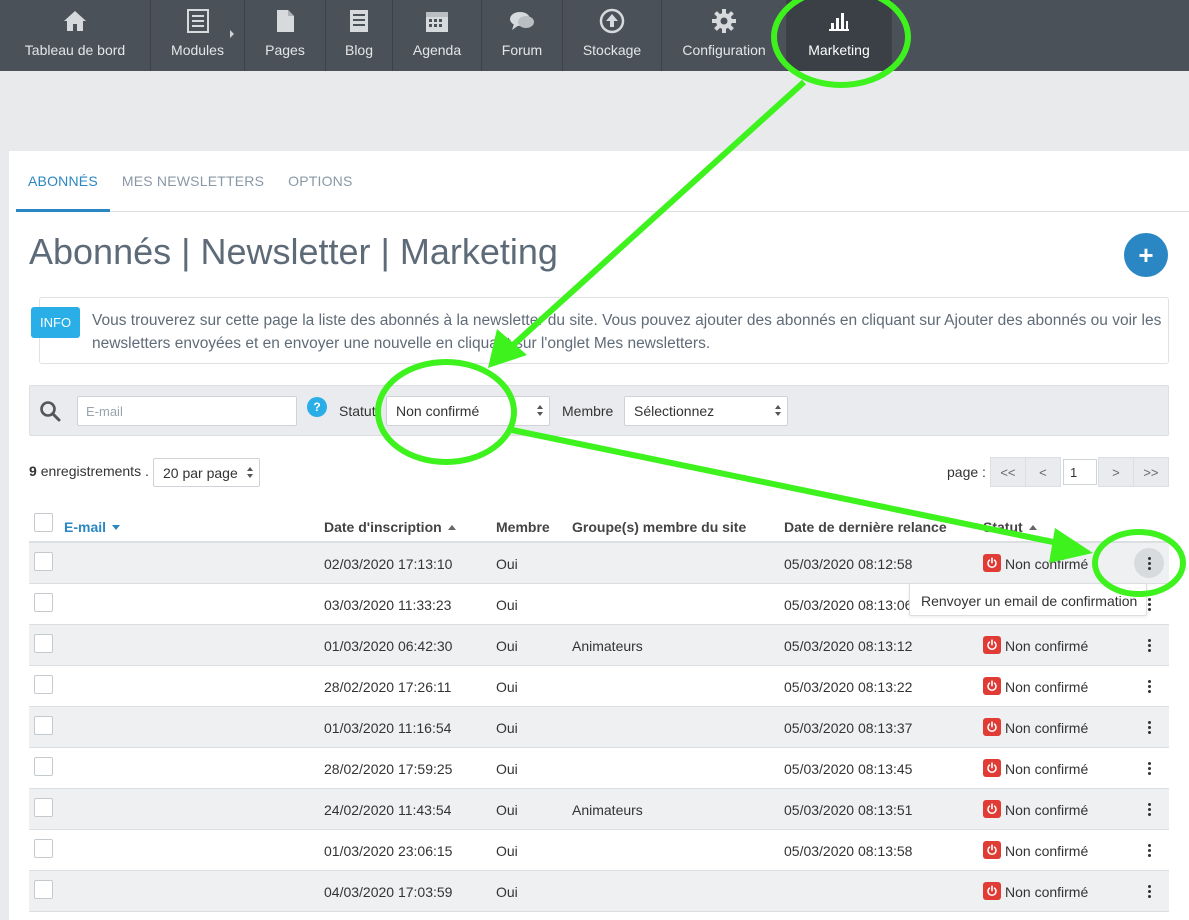  What do you see at coordinates (1073, 472) in the screenshot?
I see `page-number-value: 1` at bounding box center [1073, 472].